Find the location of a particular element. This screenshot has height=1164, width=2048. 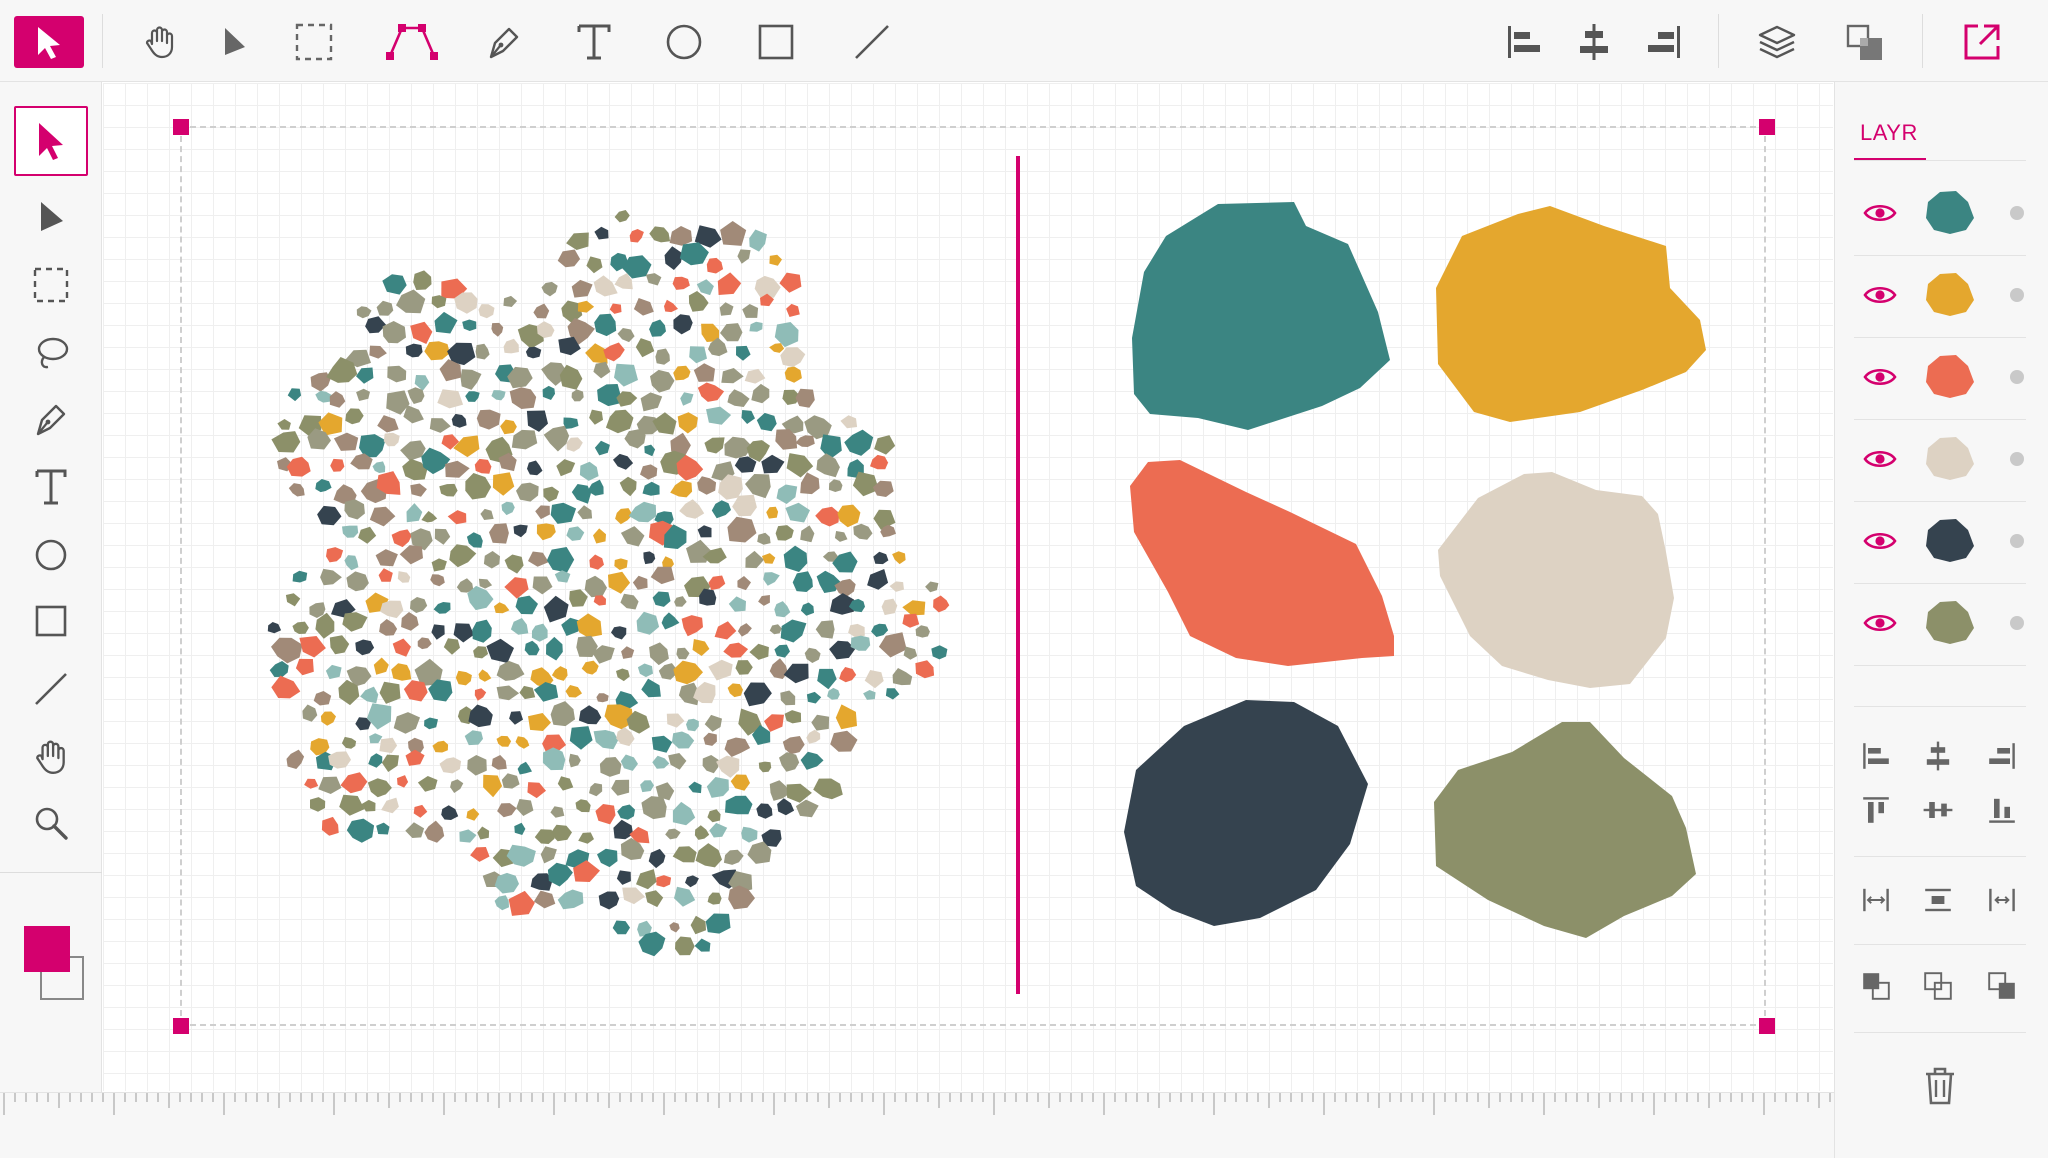

layers-button is located at coordinates (1777, 43).